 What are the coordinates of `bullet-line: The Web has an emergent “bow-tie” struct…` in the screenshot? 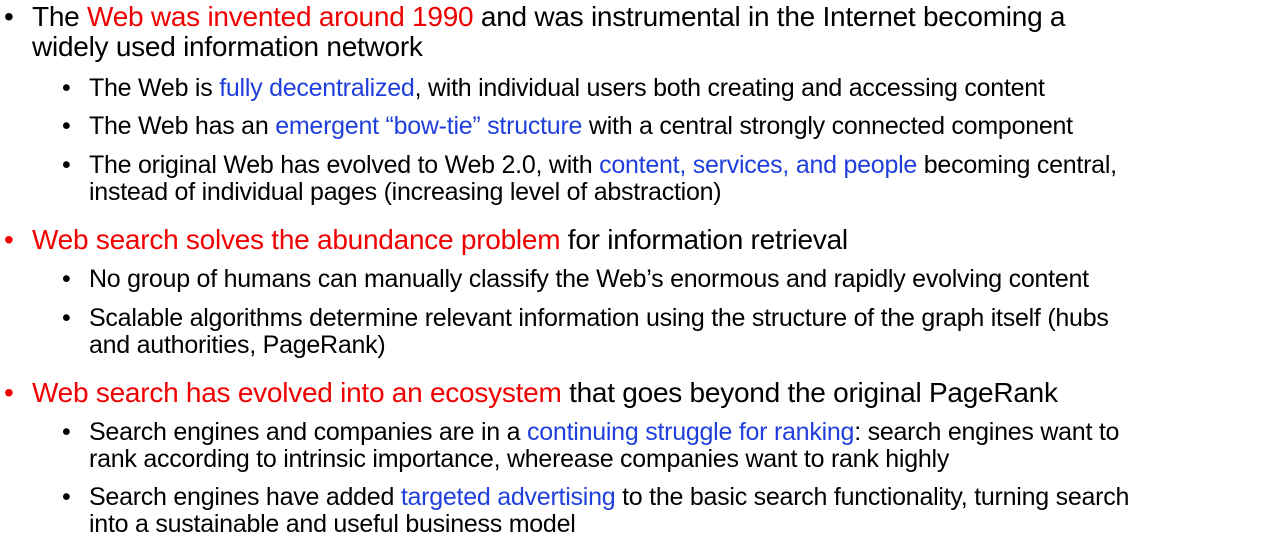 It's located at (581, 126).